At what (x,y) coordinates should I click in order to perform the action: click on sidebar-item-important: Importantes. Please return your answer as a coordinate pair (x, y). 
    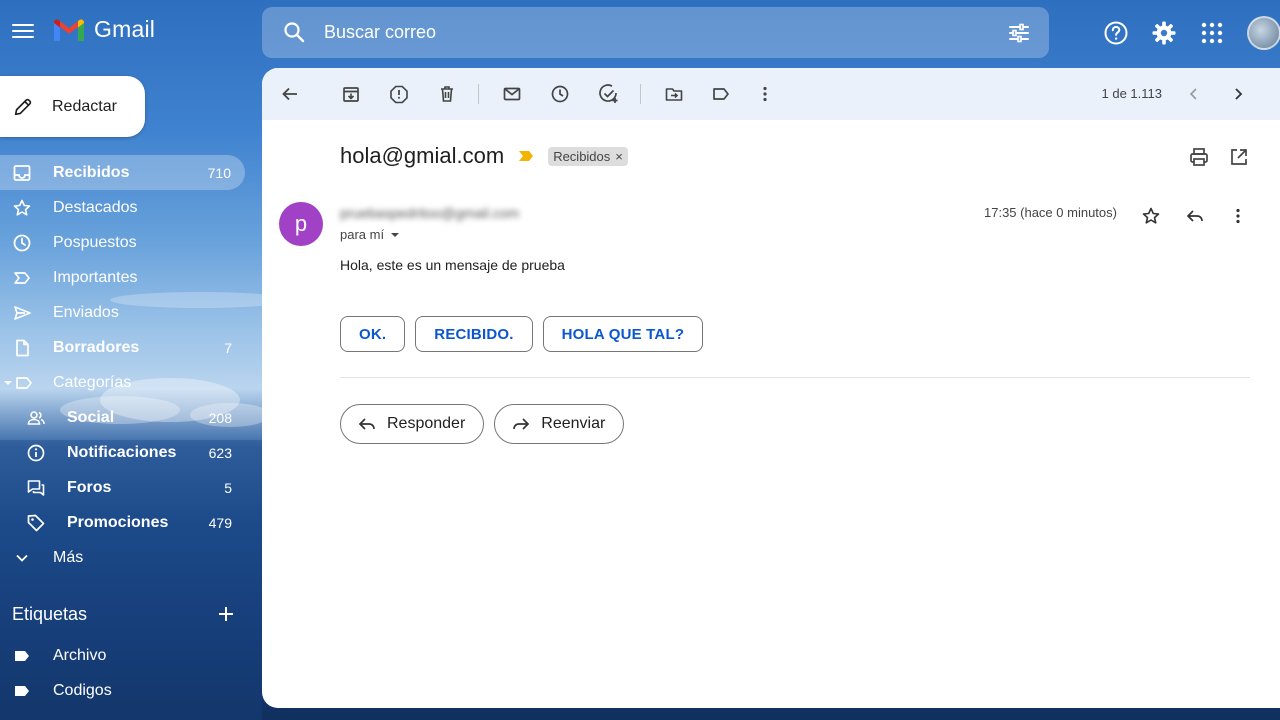
    Looking at the image, I should click on (123, 277).